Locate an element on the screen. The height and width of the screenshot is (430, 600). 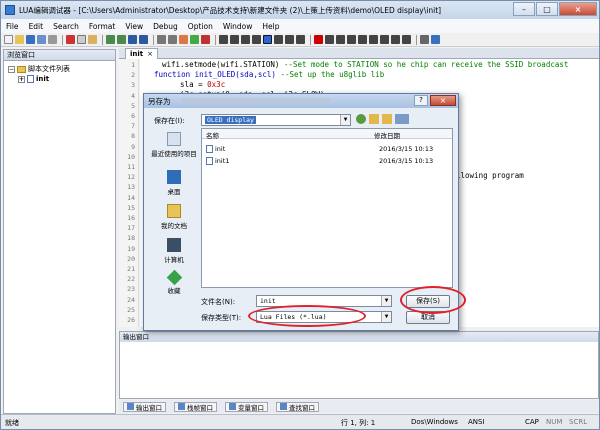
replace-icon is located at coordinates (172, 39).